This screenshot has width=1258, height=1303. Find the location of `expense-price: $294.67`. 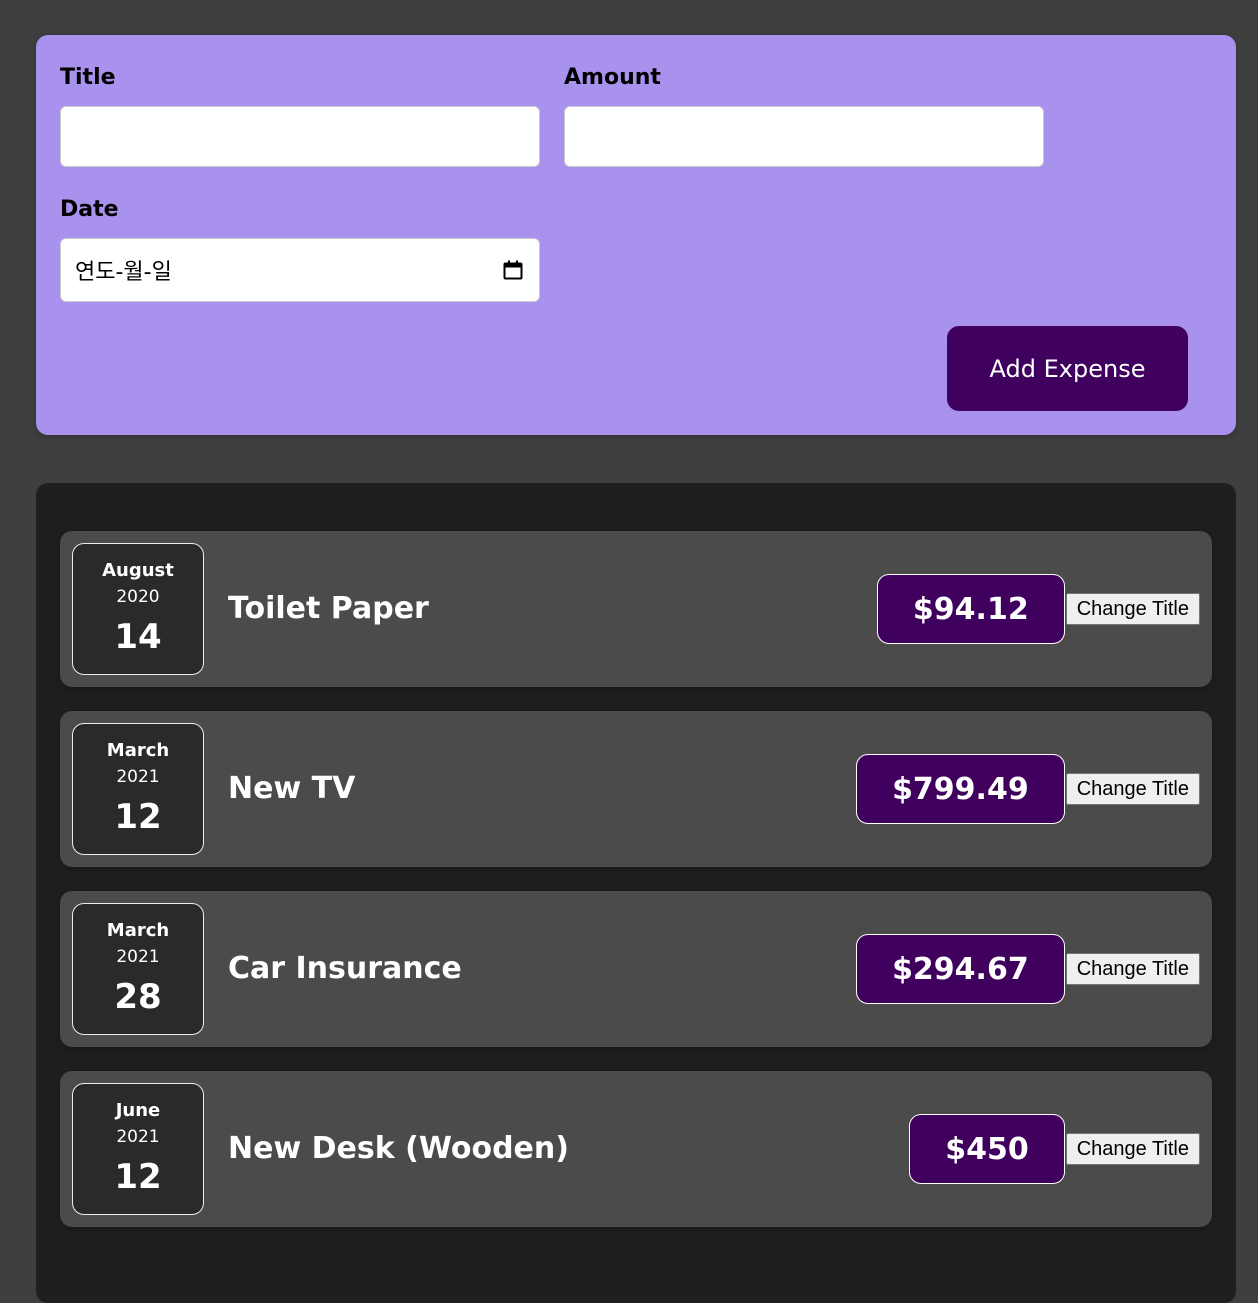

expense-price: $294.67 is located at coordinates (960, 969).